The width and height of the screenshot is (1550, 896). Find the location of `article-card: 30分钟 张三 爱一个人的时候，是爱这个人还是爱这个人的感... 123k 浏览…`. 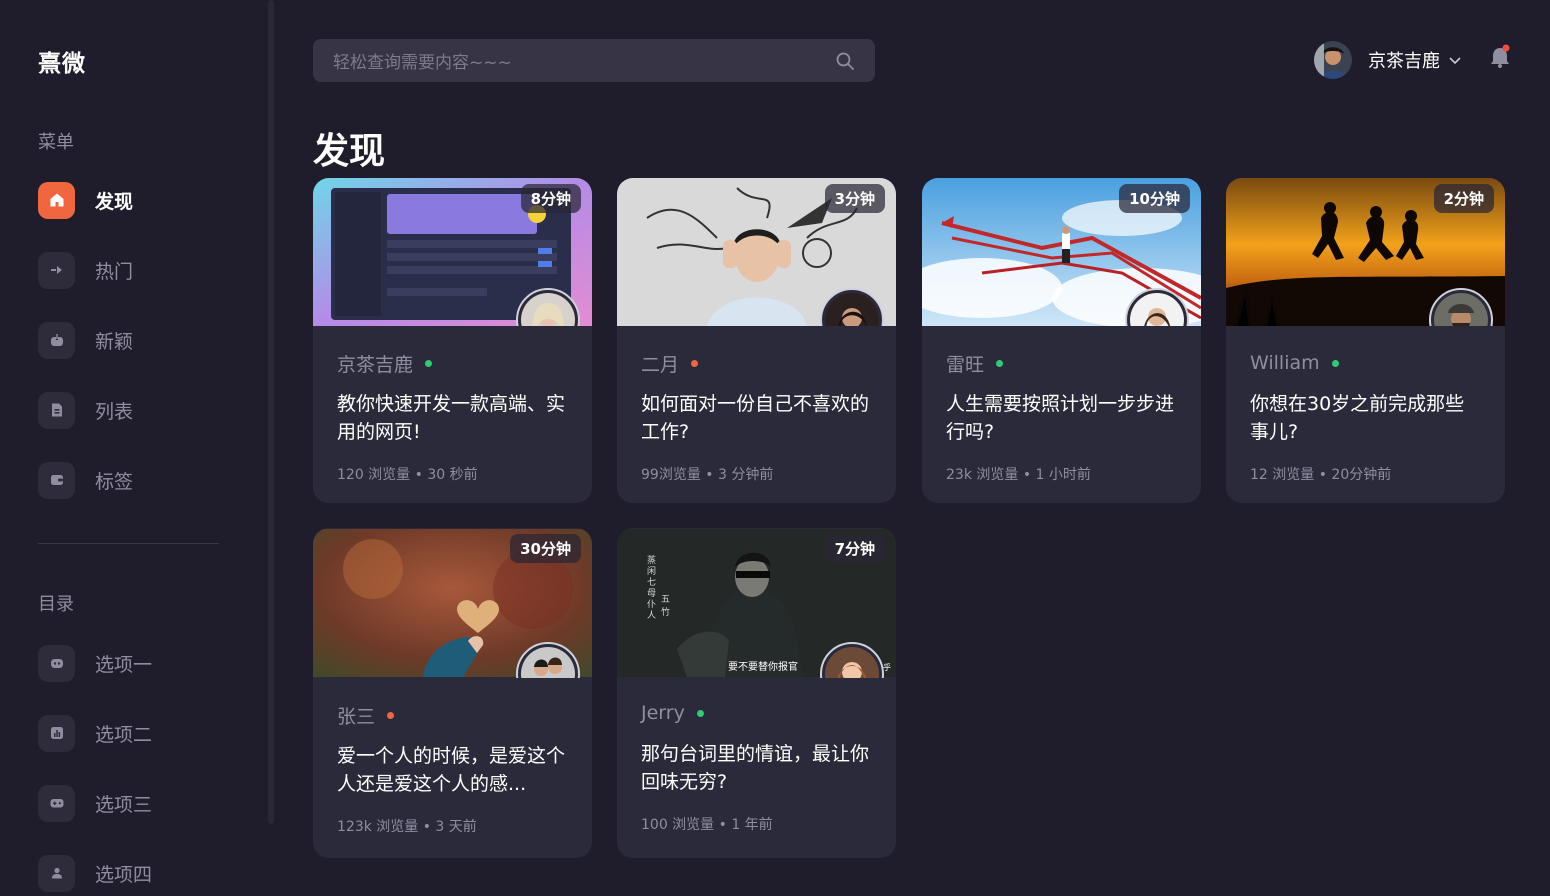

article-card: 30分钟 张三 爱一个人的时候，是爱这个人还是爱这个人的感... 123k 浏览… is located at coordinates (452, 693).